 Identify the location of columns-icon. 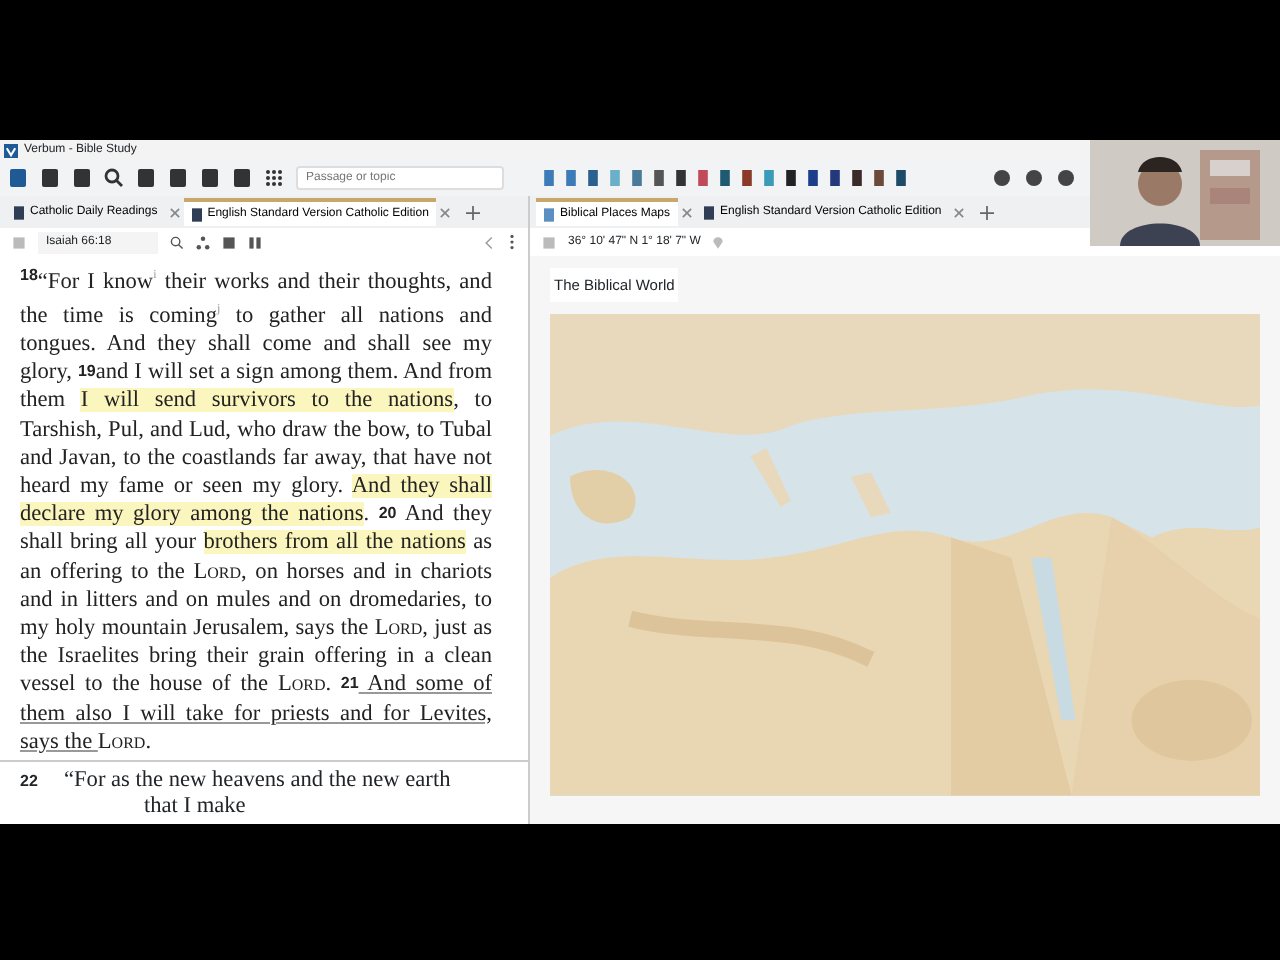
(255, 242).